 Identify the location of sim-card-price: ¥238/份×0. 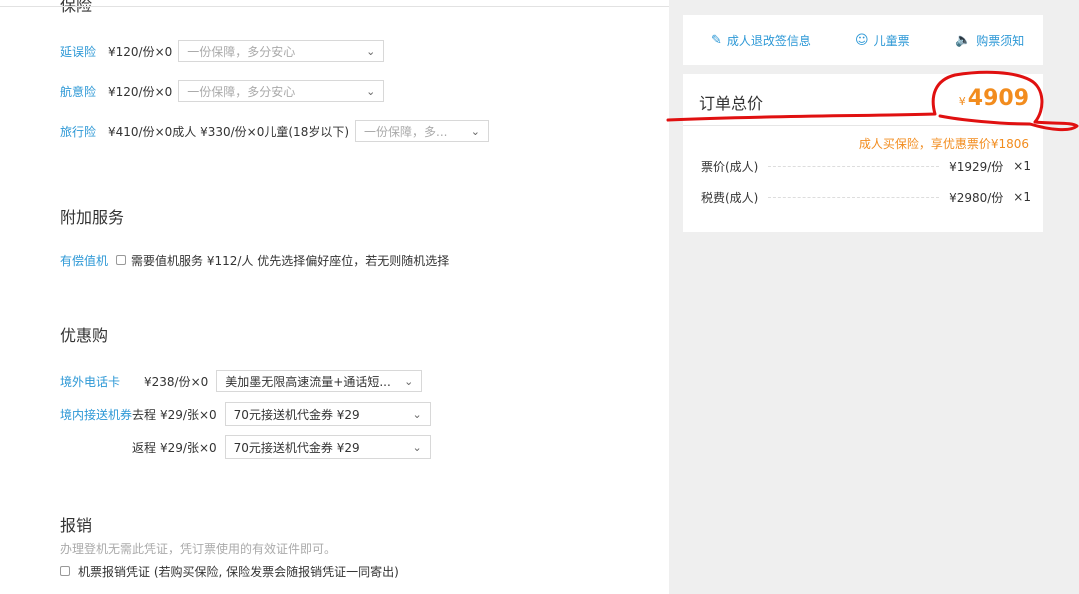
(176, 381).